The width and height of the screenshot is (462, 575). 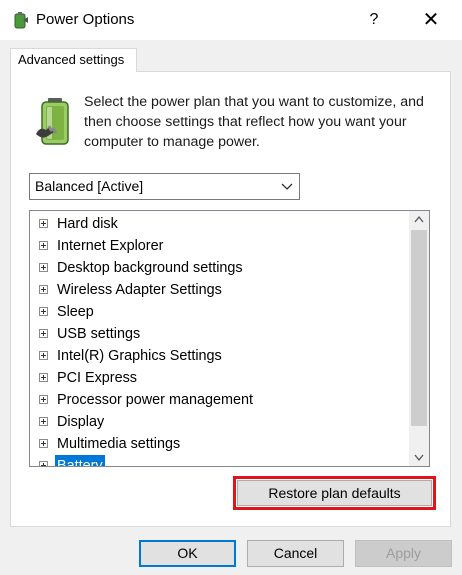 What do you see at coordinates (287, 186) in the screenshot?
I see `chevron-down-icon` at bounding box center [287, 186].